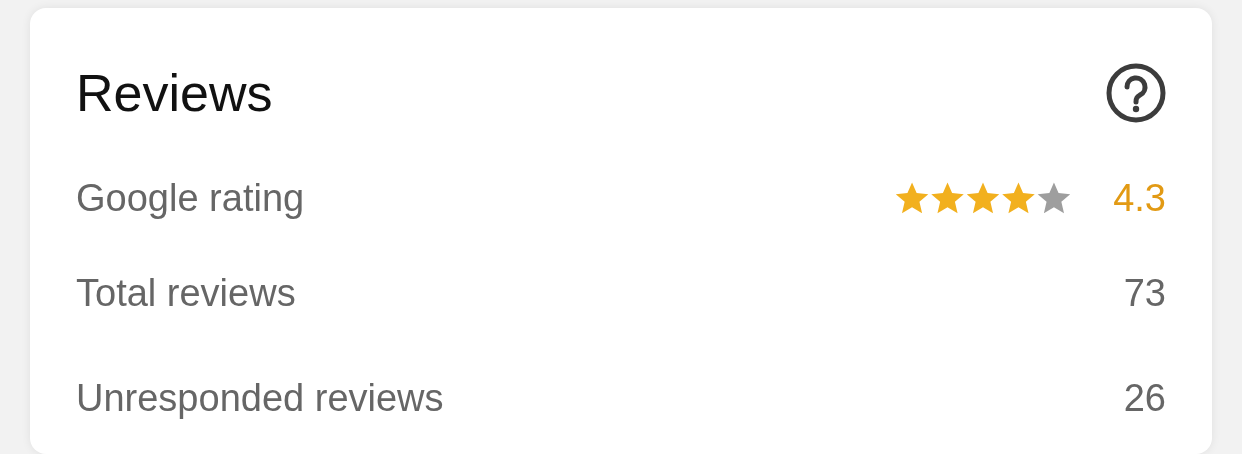  What do you see at coordinates (1139, 198) in the screenshot?
I see `rating-value: 4.3` at bounding box center [1139, 198].